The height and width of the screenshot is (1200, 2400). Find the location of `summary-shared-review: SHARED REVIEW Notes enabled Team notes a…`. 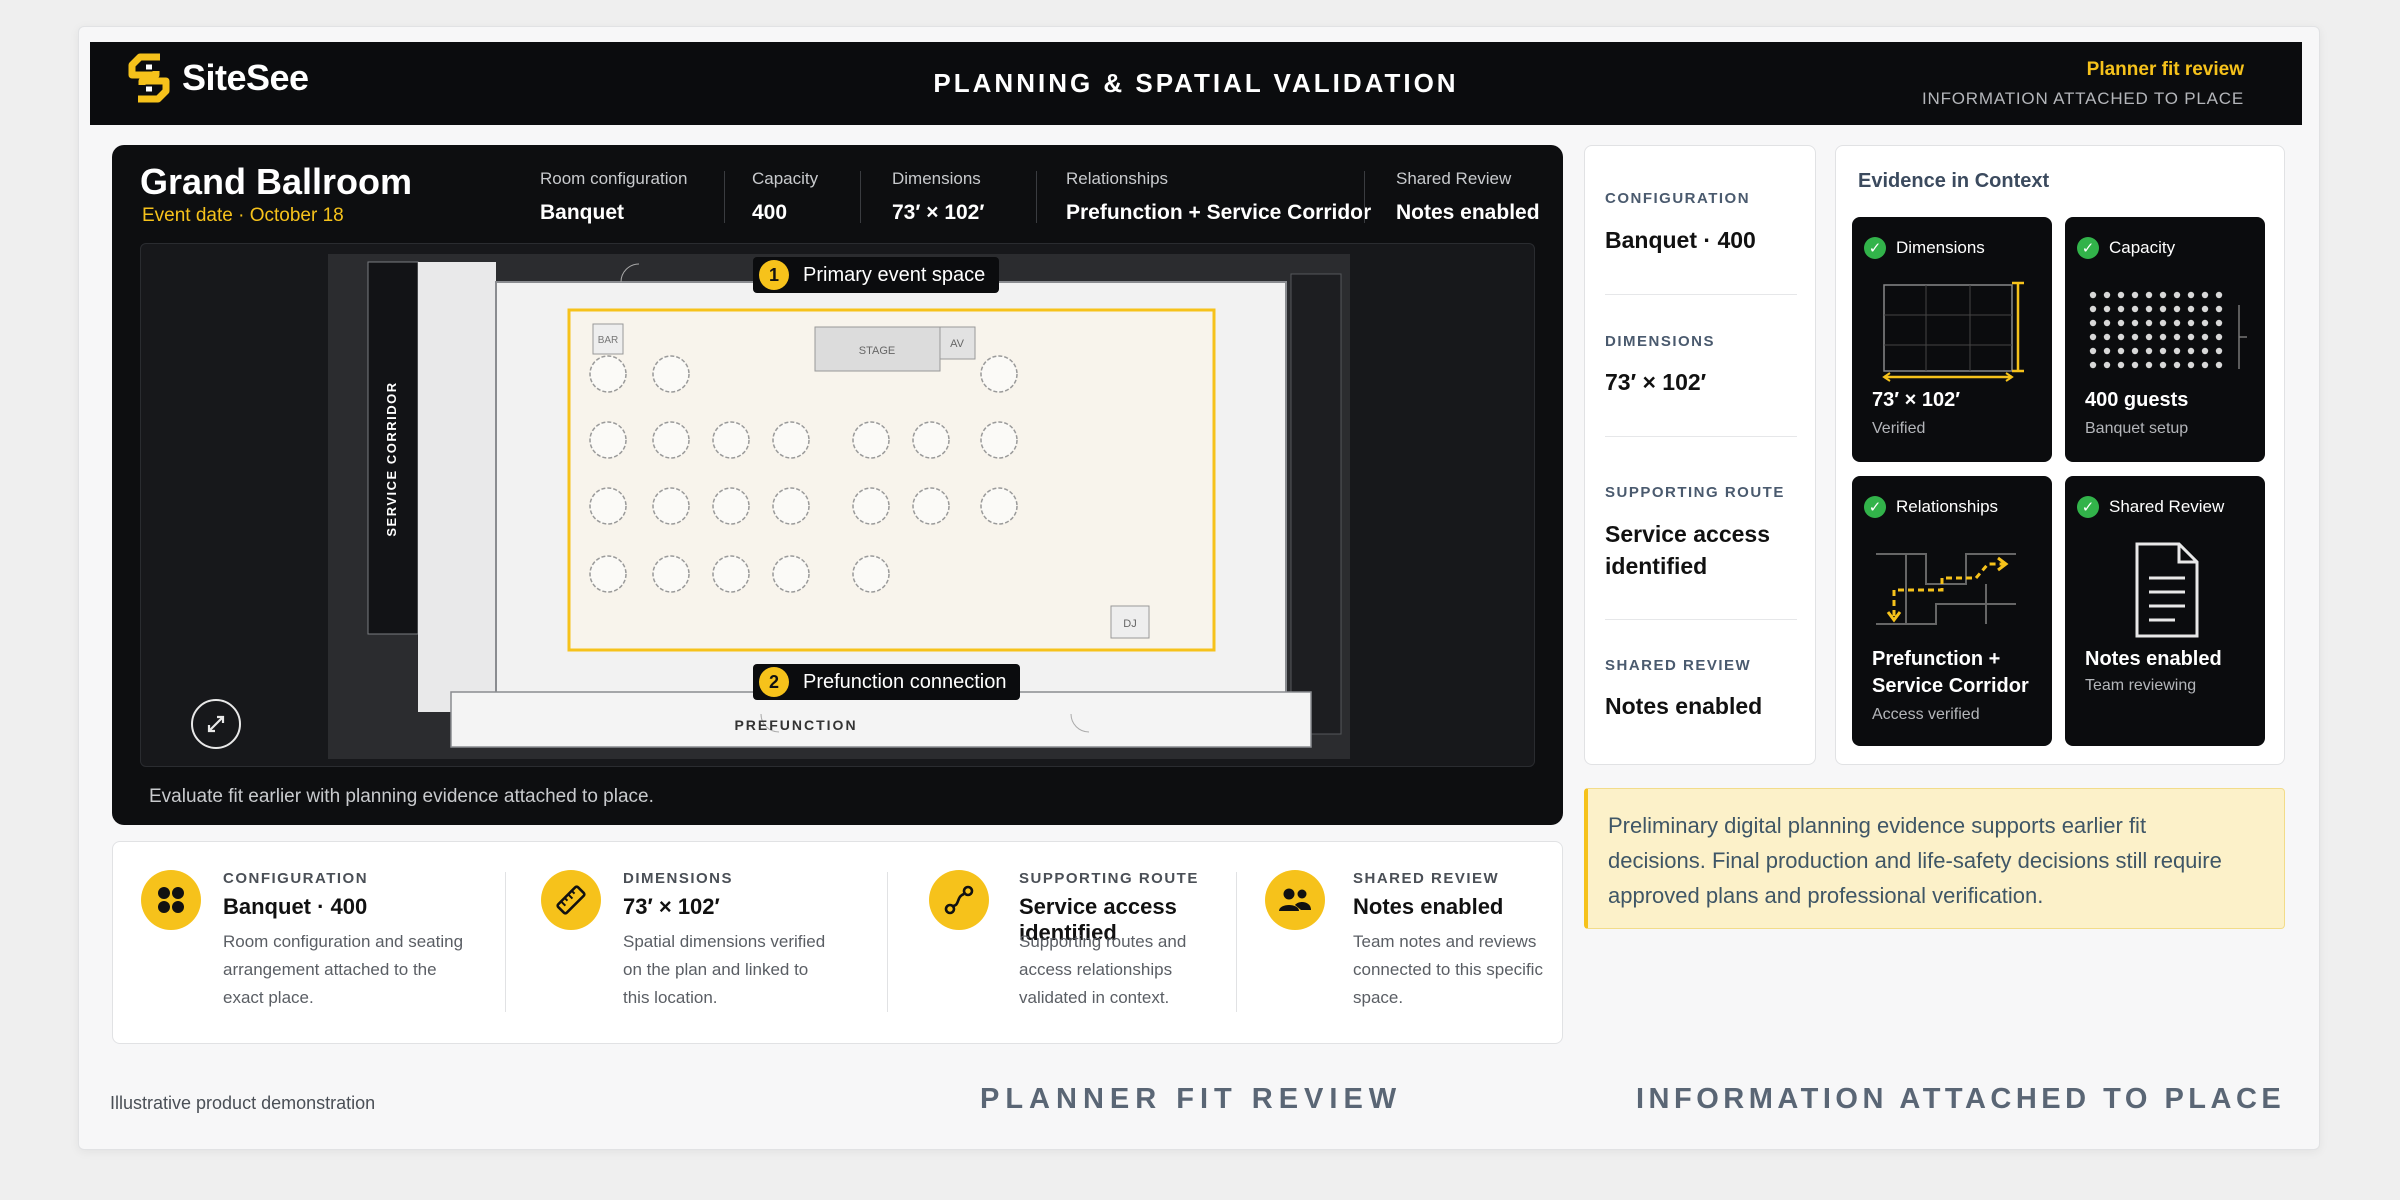

summary-shared-review: SHARED REVIEW Notes enabled Team notes a… is located at coordinates (1397, 943).